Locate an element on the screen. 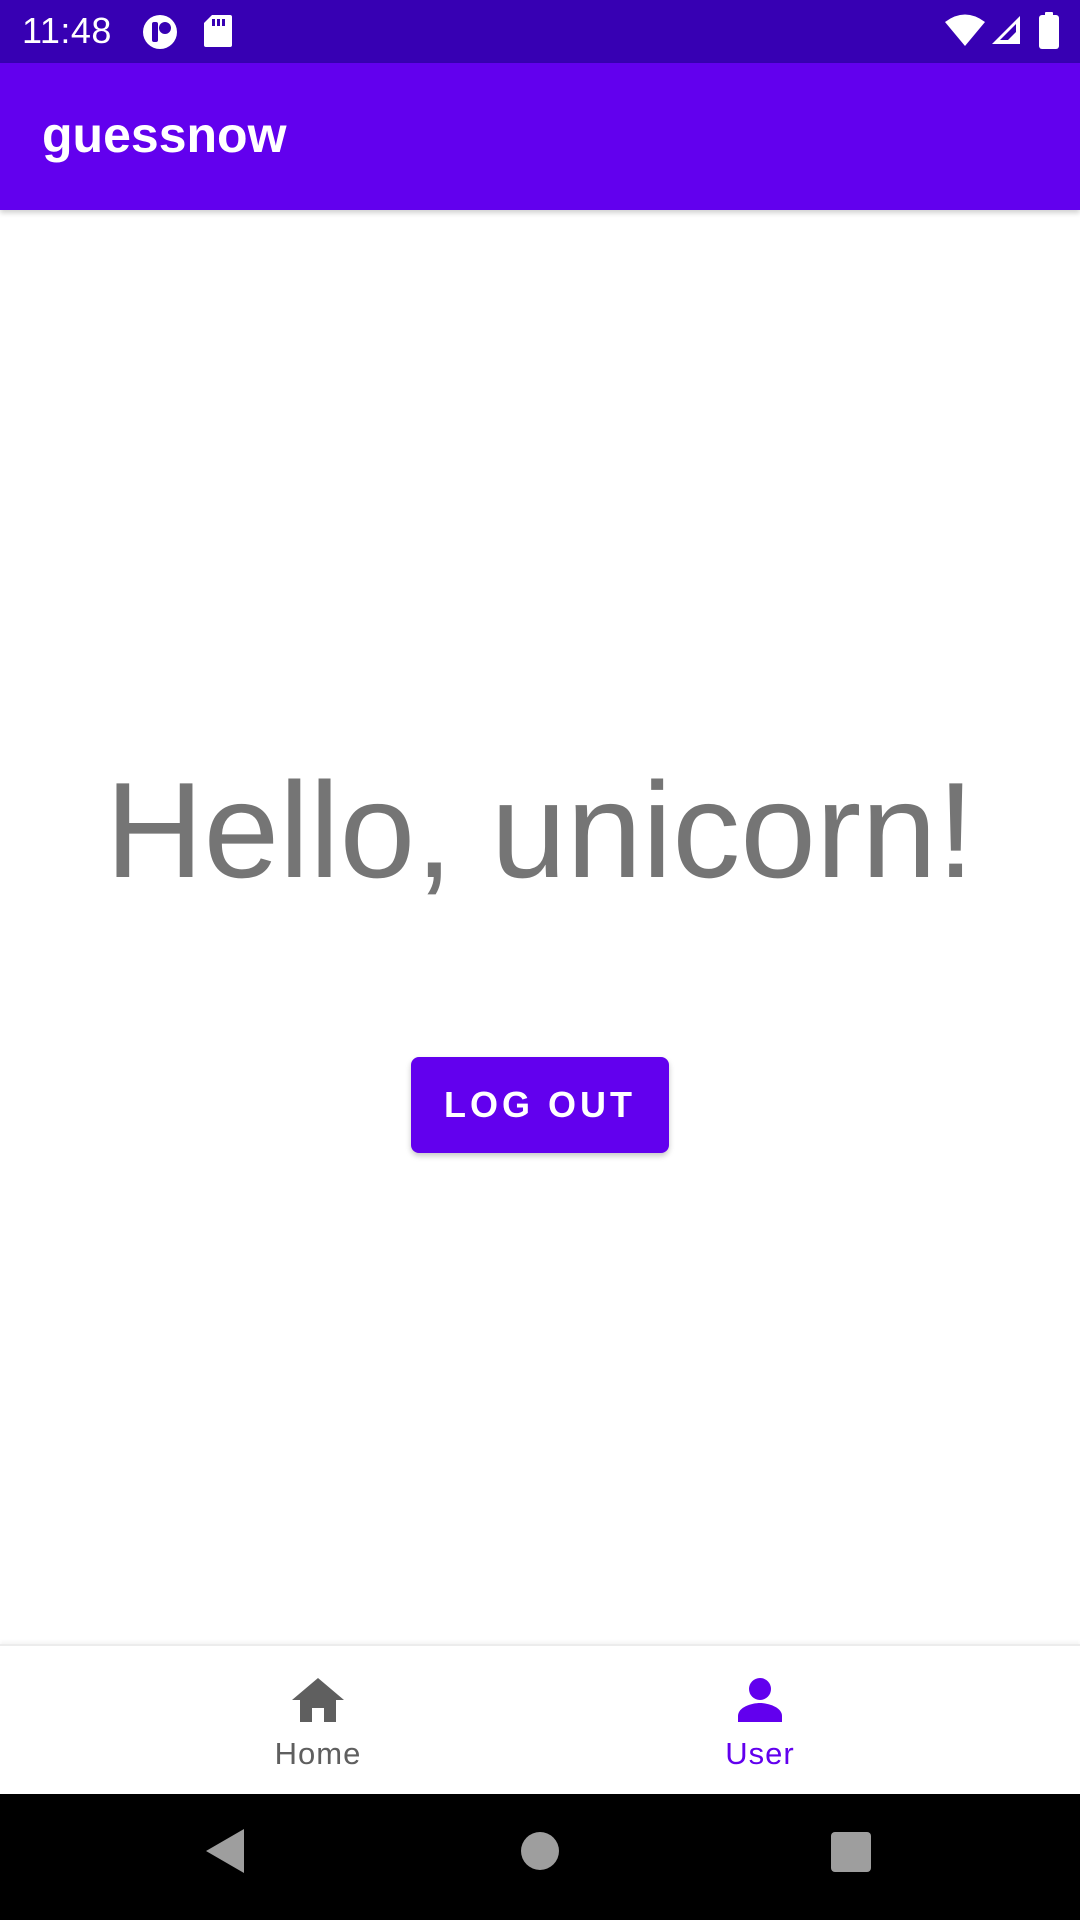 This screenshot has height=1920, width=1080. recents-icon is located at coordinates (851, 1851).